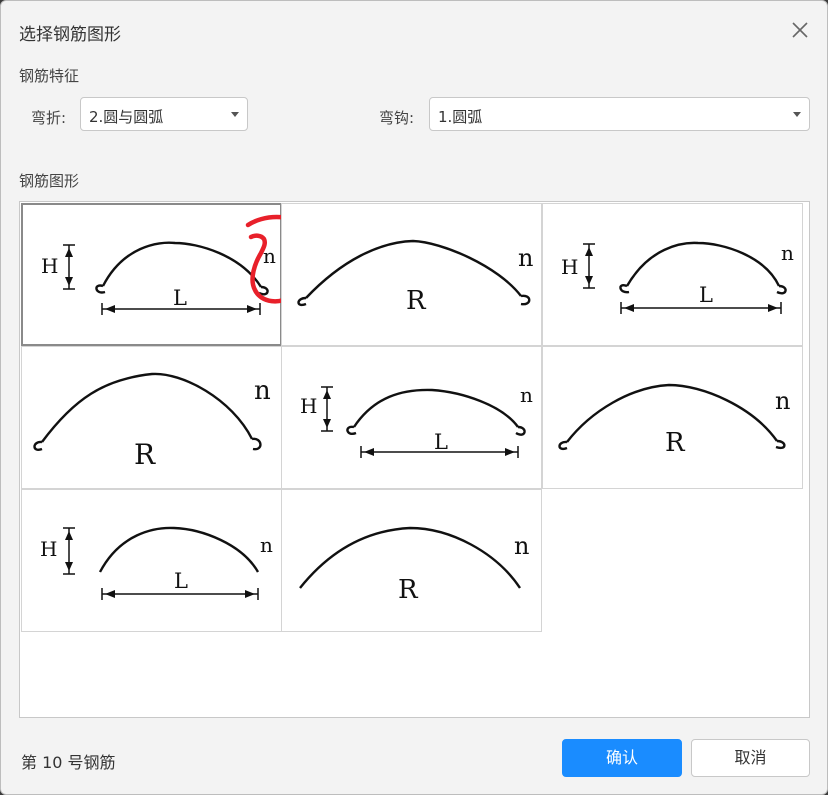  What do you see at coordinates (750, 758) in the screenshot?
I see `cancel-button: 取消` at bounding box center [750, 758].